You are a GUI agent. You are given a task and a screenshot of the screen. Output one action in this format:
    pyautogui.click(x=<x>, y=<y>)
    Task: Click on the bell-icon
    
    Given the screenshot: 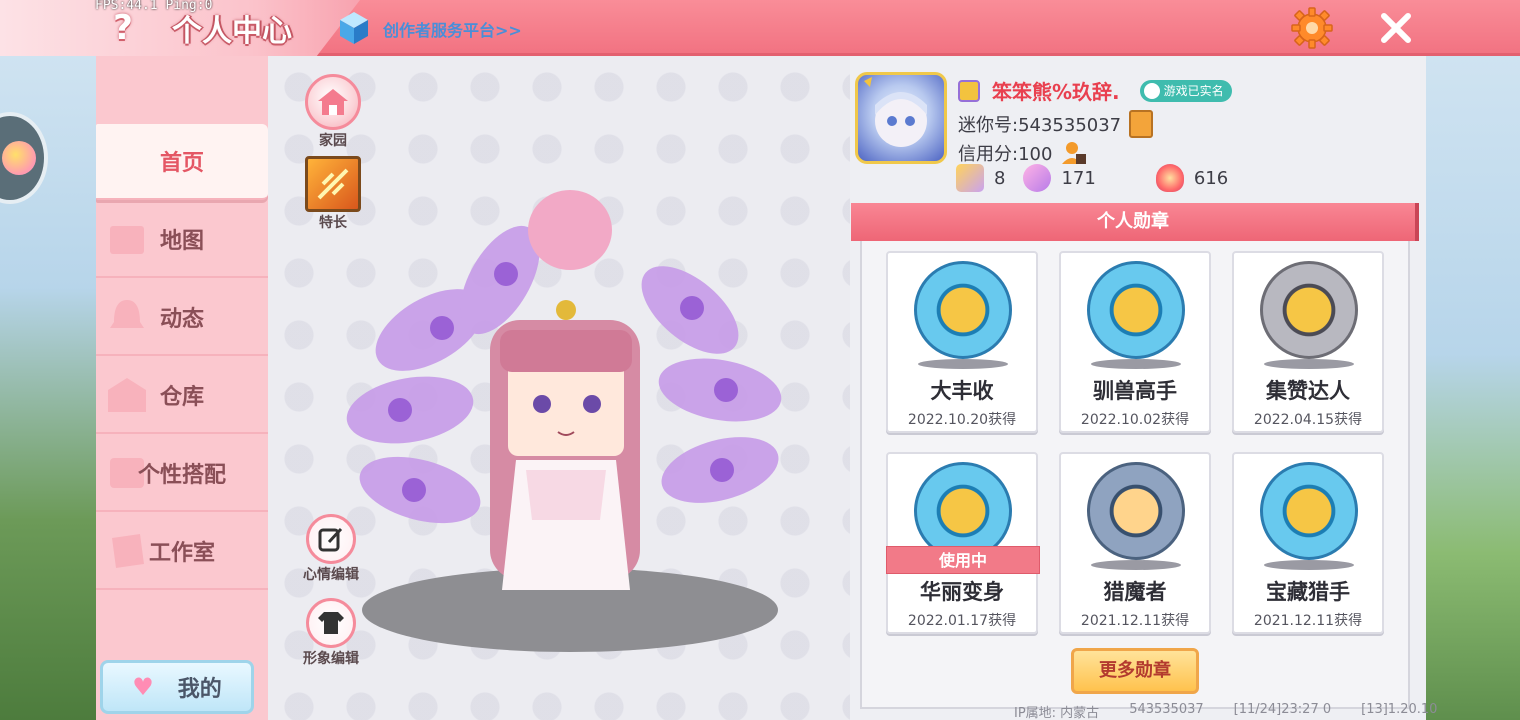 What is the action you would take?
    pyautogui.click(x=127, y=314)
    